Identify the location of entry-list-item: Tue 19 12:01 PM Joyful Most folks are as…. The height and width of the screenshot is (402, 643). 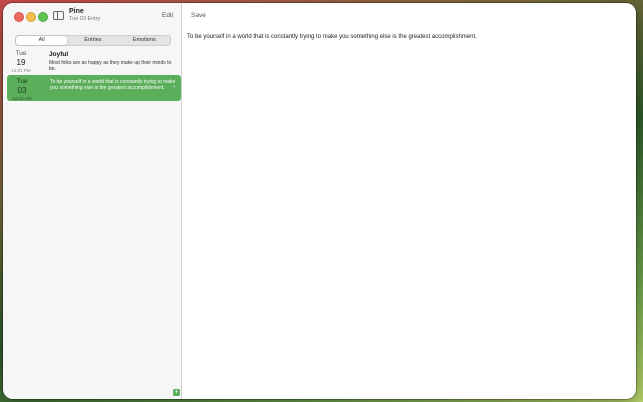
(93, 61).